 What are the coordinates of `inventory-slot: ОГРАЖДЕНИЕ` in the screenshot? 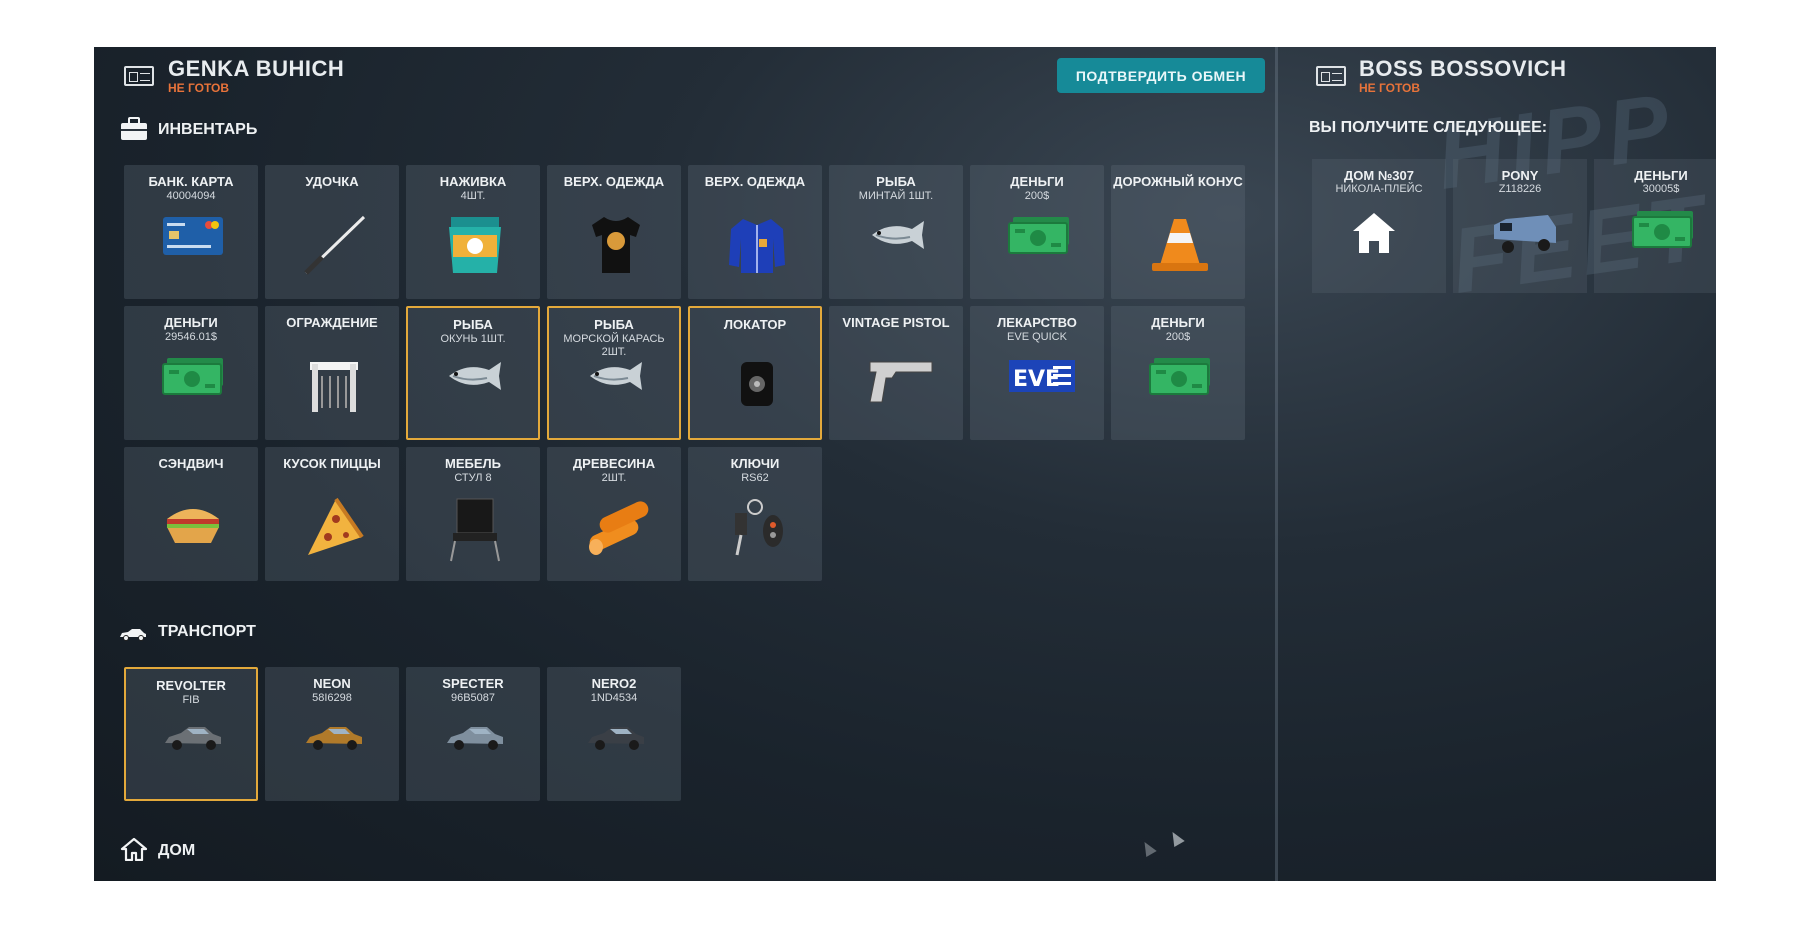 It's located at (332, 373).